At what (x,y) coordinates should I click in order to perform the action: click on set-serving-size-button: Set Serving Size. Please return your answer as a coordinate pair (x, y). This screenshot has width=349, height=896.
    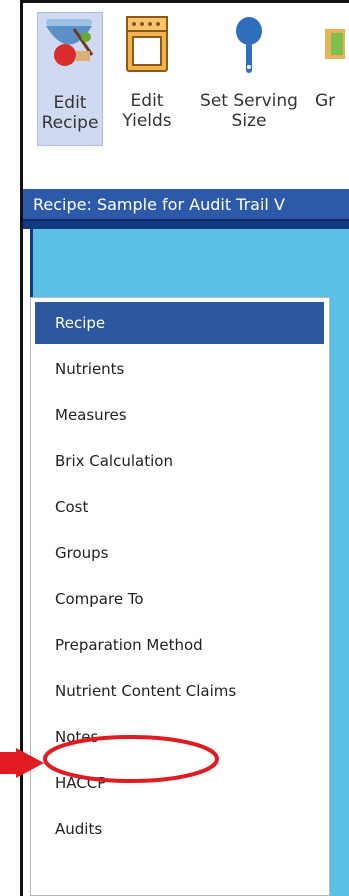
    Looking at the image, I should click on (249, 79).